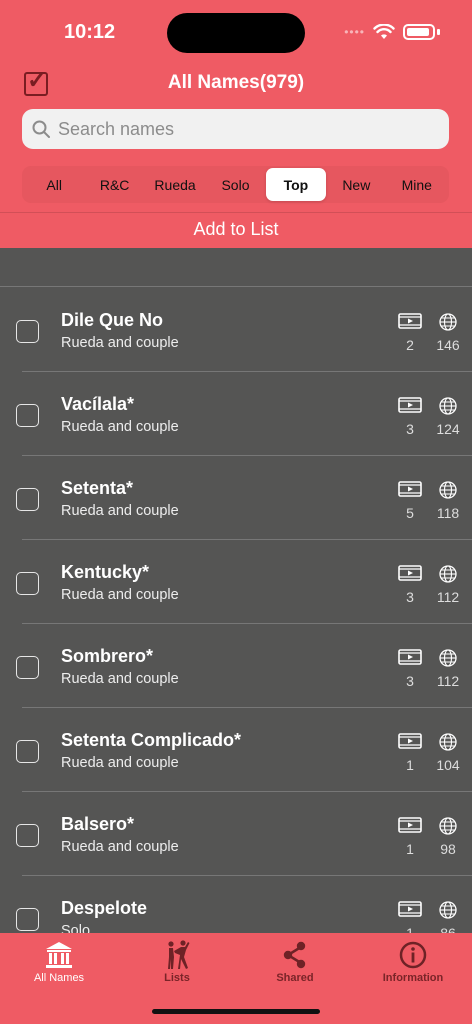 The image size is (472, 1024). I want to click on list-item: Kentucky* Rueda and couple 3 112, so click(236, 582).